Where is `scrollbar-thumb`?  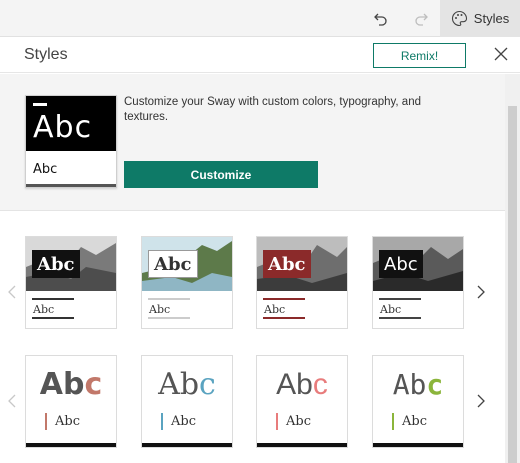 scrollbar-thumb is located at coordinates (512, 284).